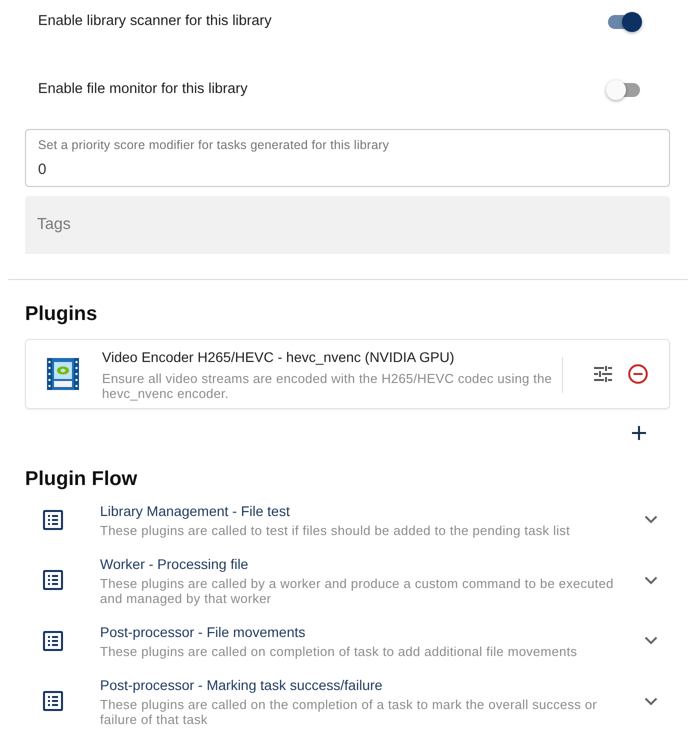  I want to click on flow-title: Worker - Processing file, so click(175, 564).